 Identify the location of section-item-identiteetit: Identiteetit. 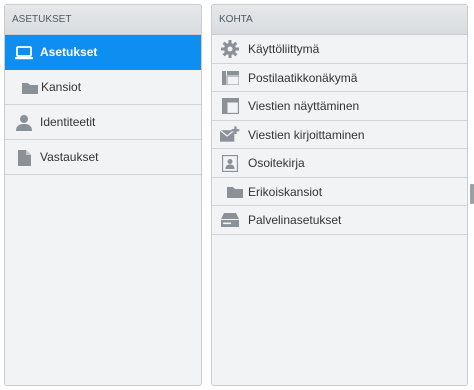
(103, 122).